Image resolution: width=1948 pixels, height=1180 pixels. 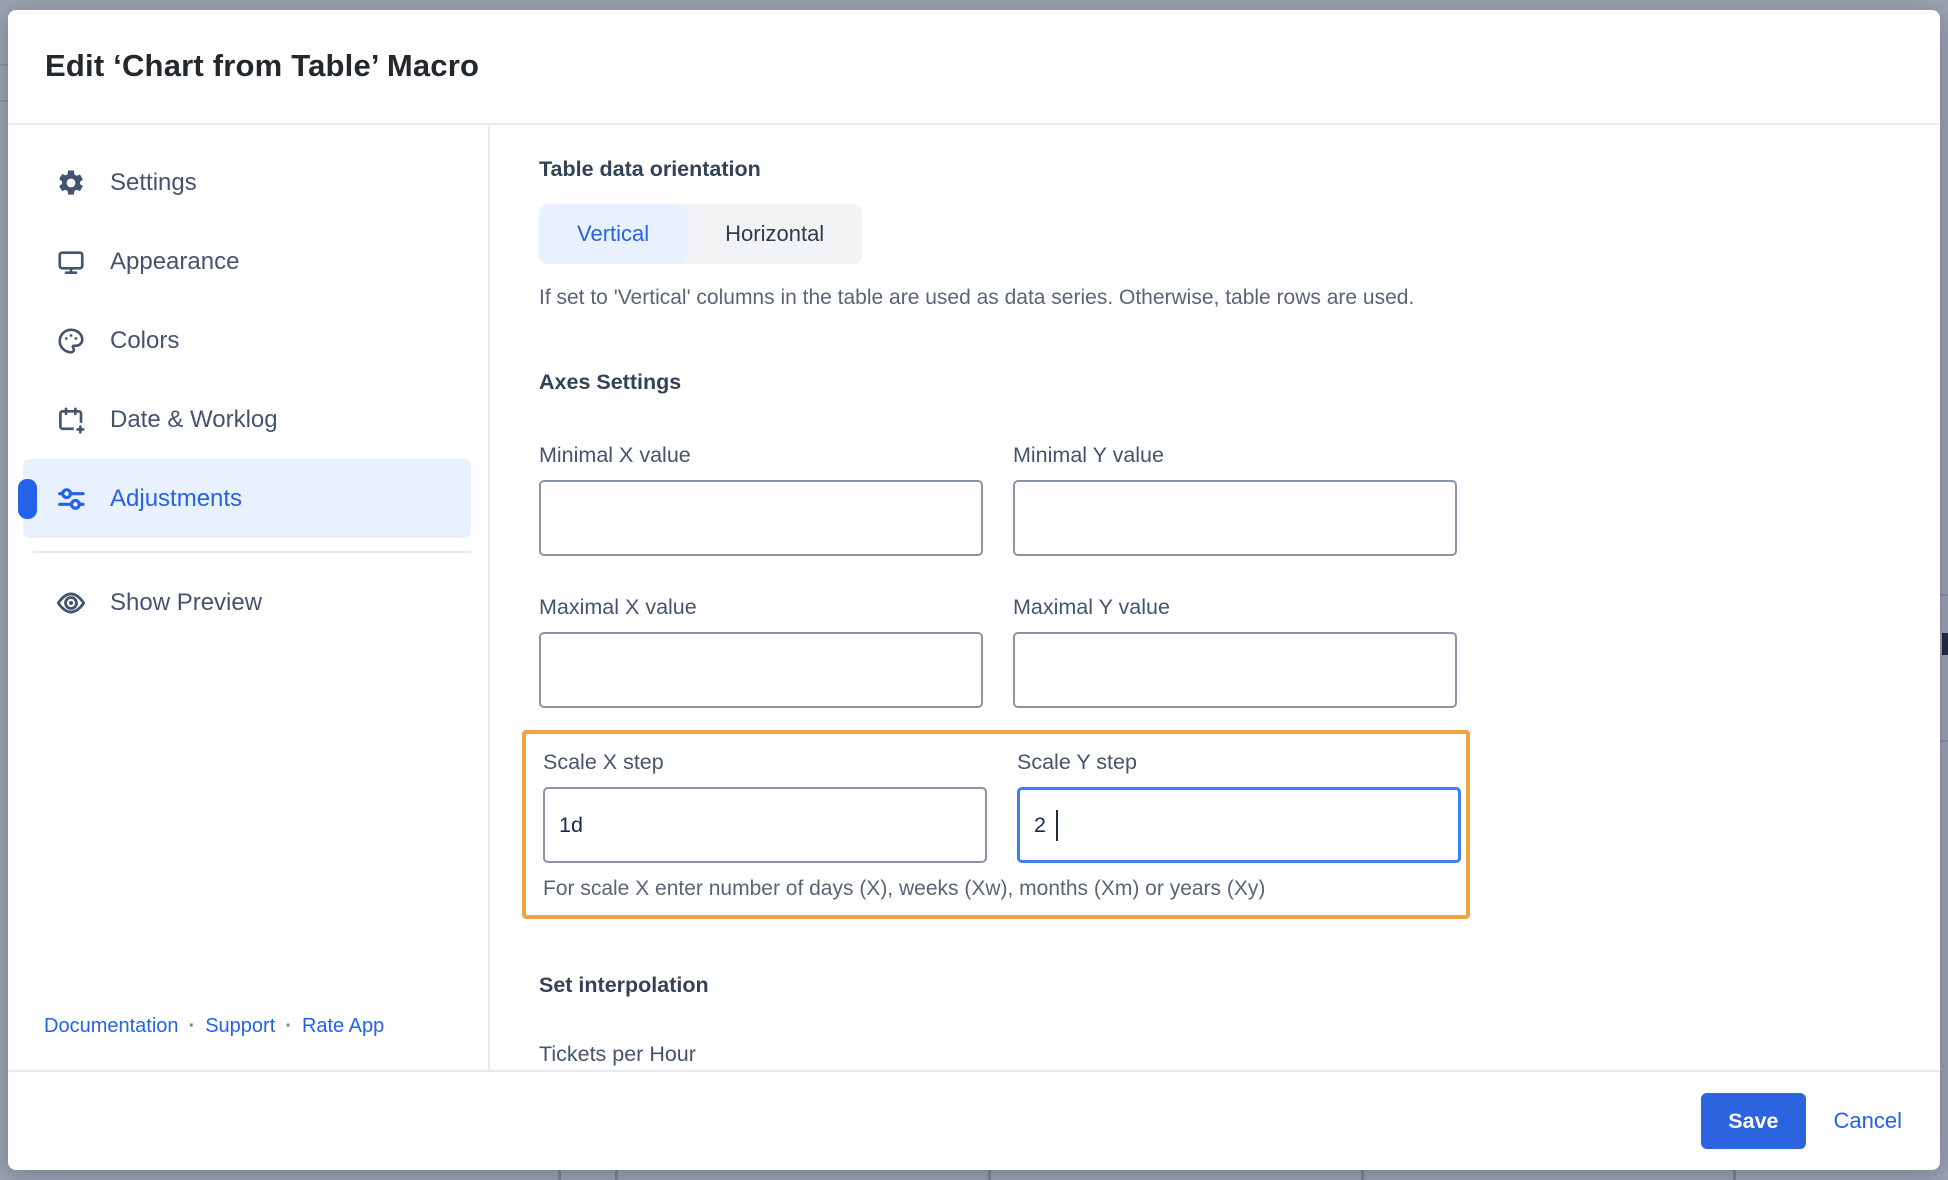 I want to click on minimal-x-input, so click(x=761, y=518).